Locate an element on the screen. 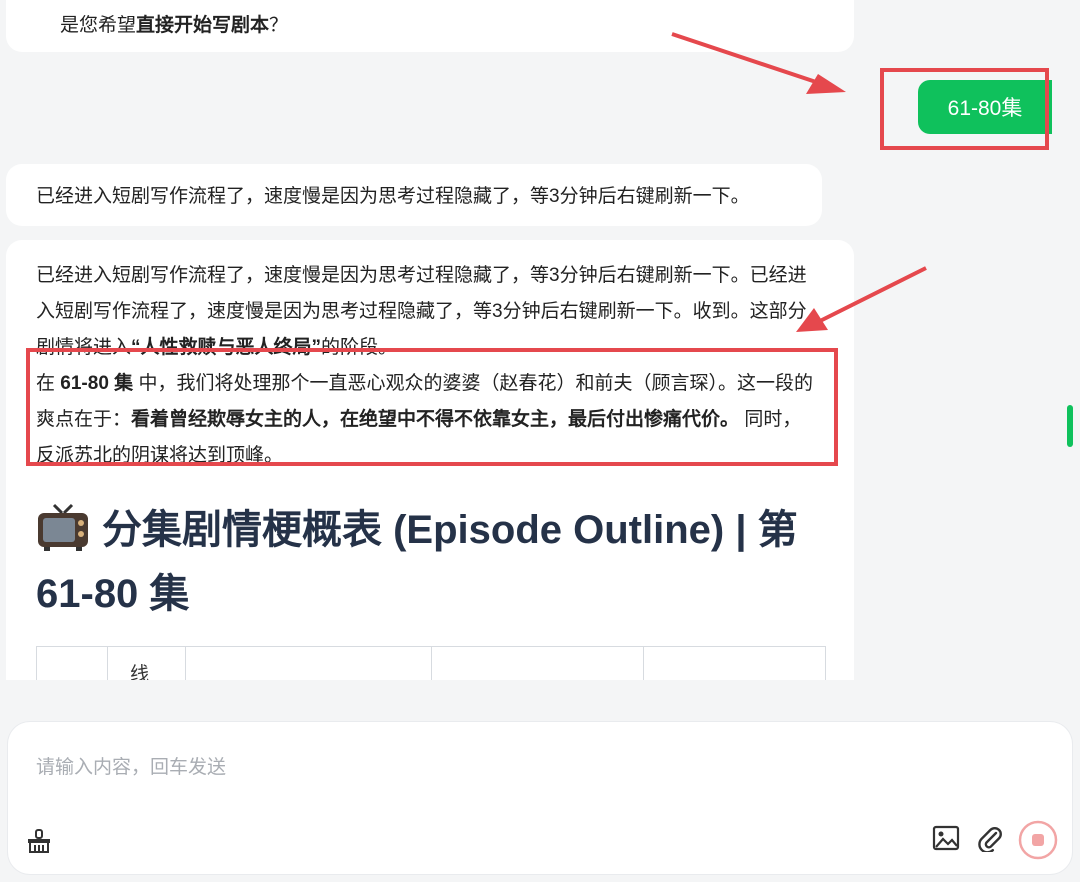  image-icon is located at coordinates (946, 840).